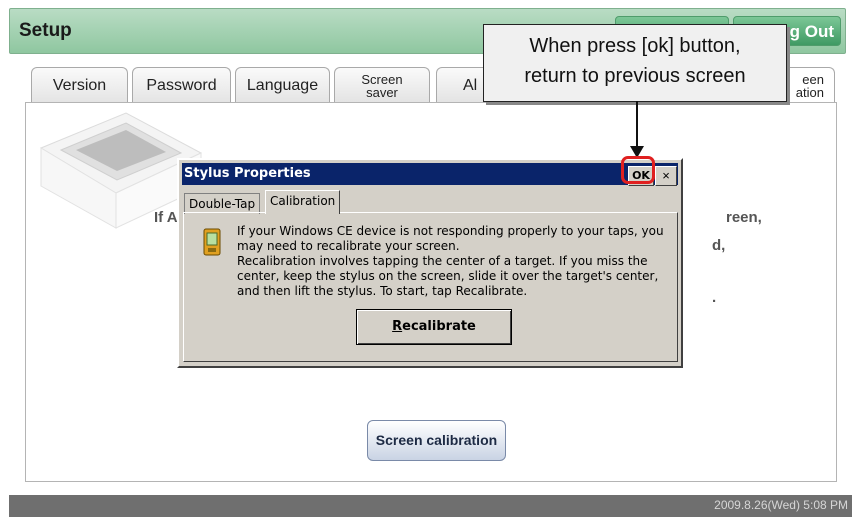  I want to click on tab-label-line: saver, so click(382, 92).